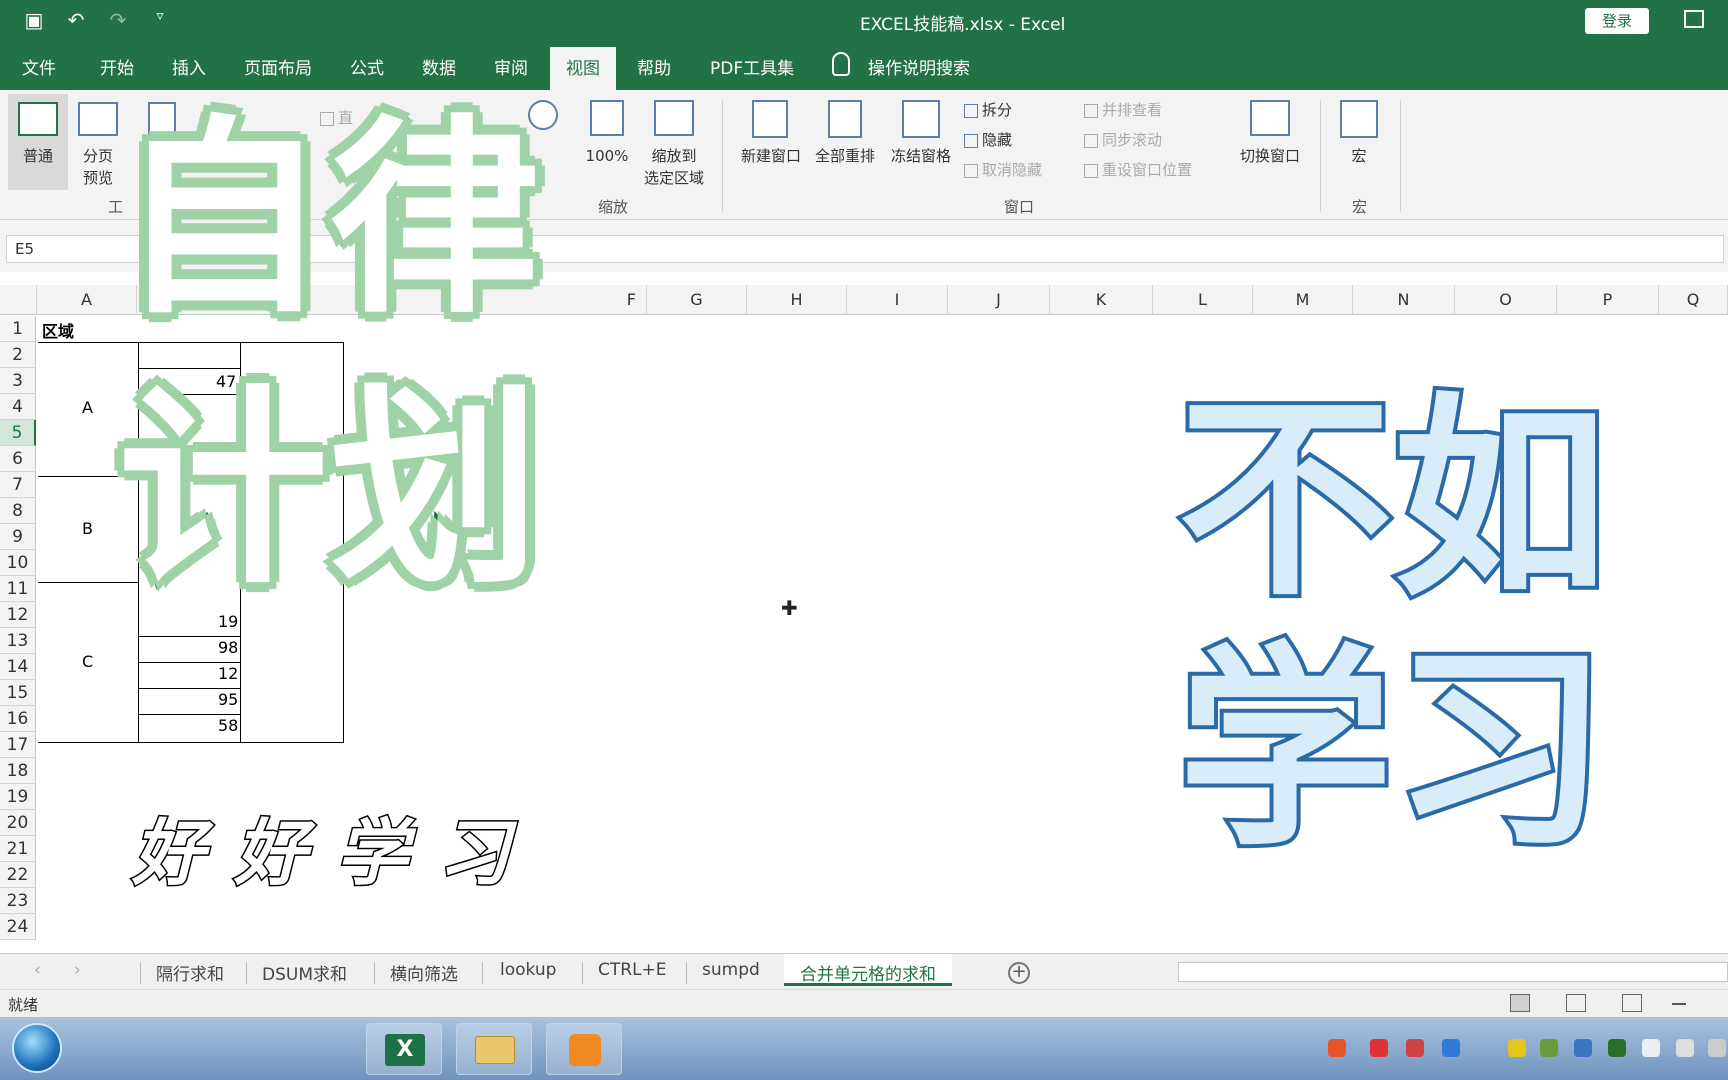  What do you see at coordinates (1549, 1048) in the screenshot?
I see `security-tray-icon` at bounding box center [1549, 1048].